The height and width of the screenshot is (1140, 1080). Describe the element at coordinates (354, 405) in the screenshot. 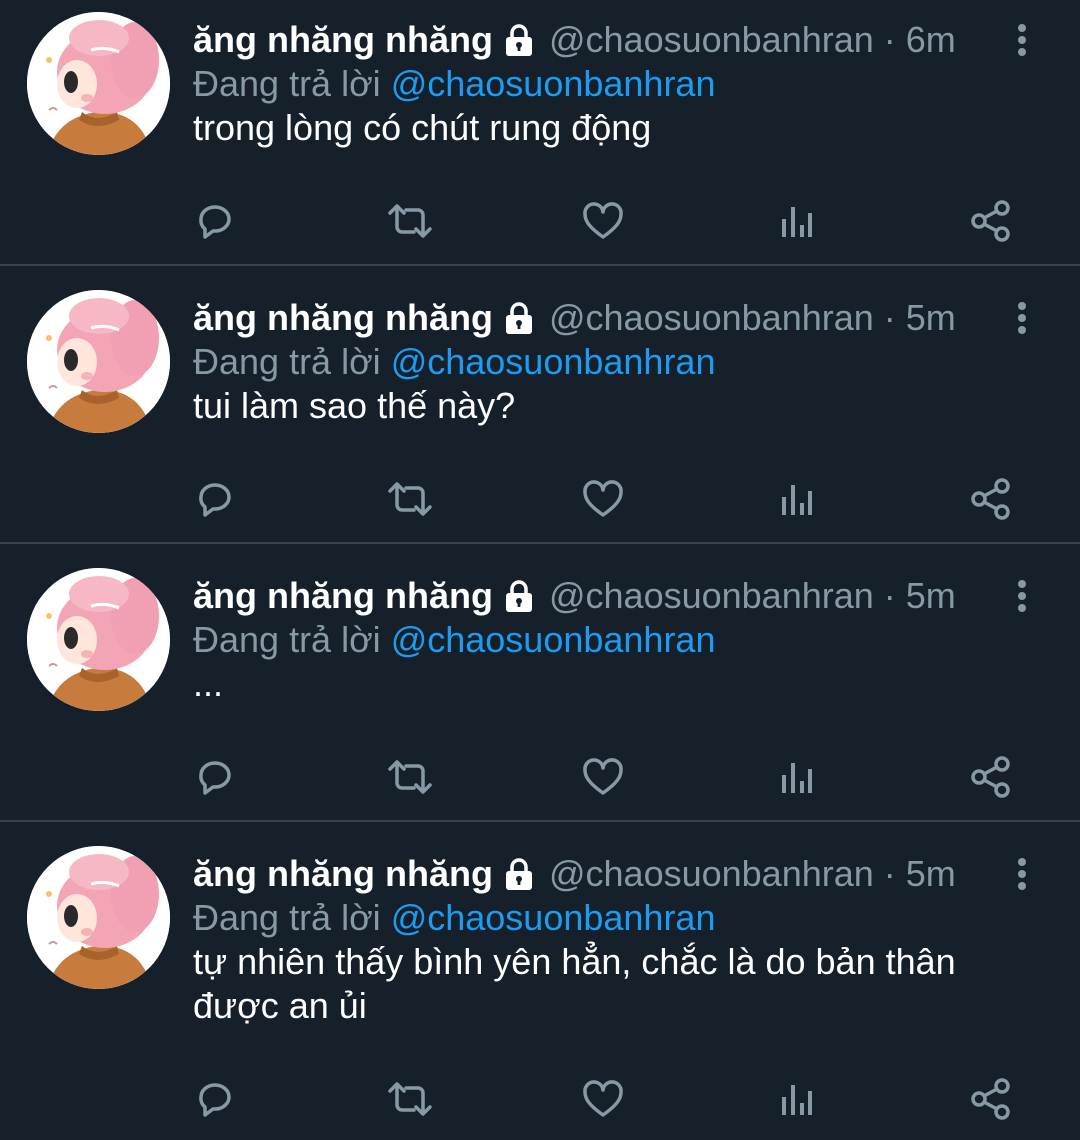

I see `tweet-text: tui làm sao thế này?` at that location.